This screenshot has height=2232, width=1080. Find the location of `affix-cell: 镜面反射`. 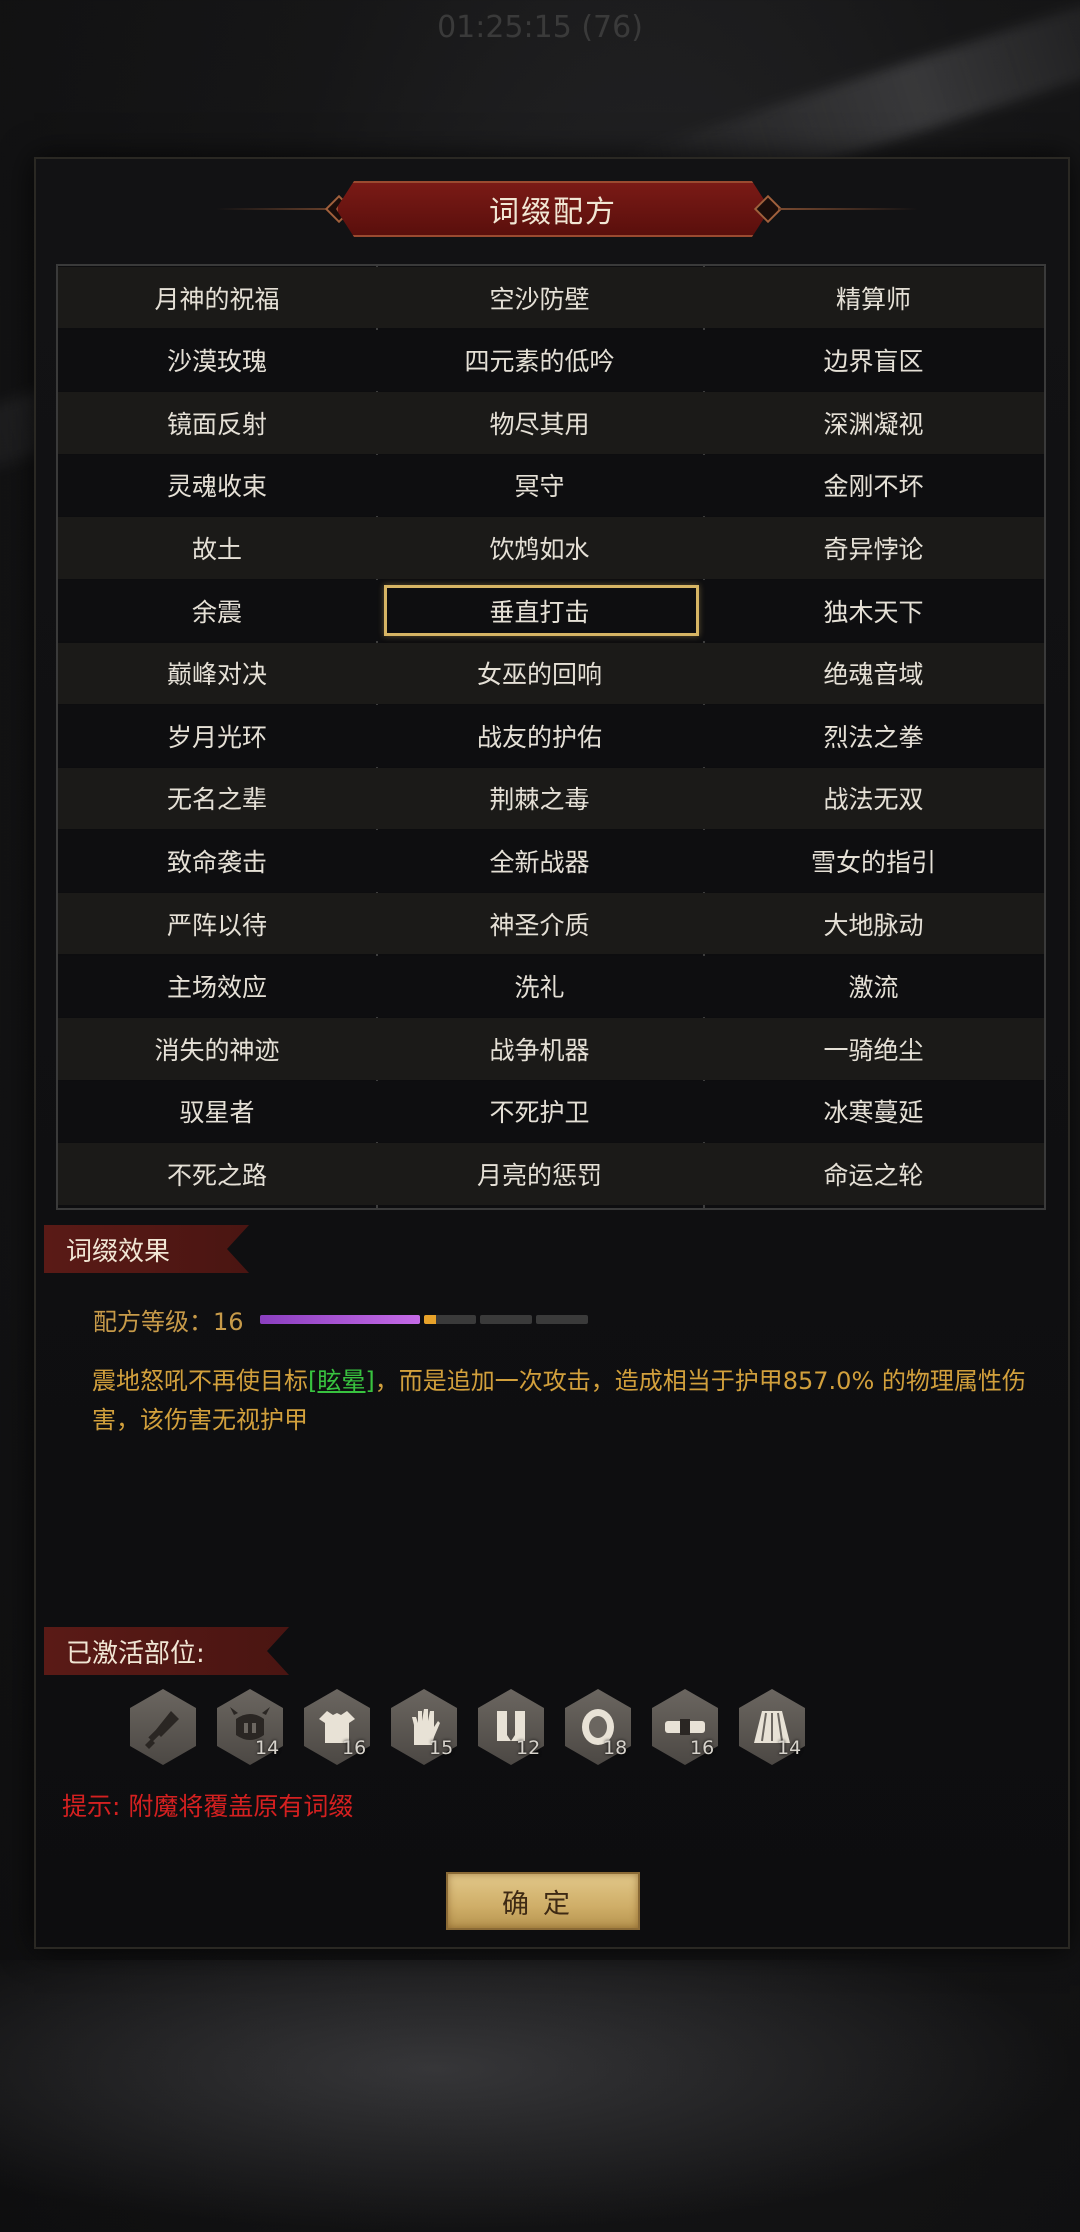

affix-cell: 镜面反射 is located at coordinates (217, 422).